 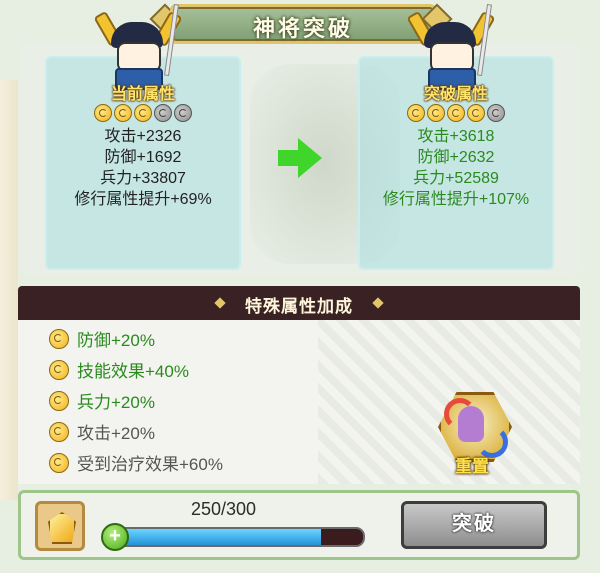 I want to click on current-stat-attack: 攻击+2326, so click(x=143, y=136).